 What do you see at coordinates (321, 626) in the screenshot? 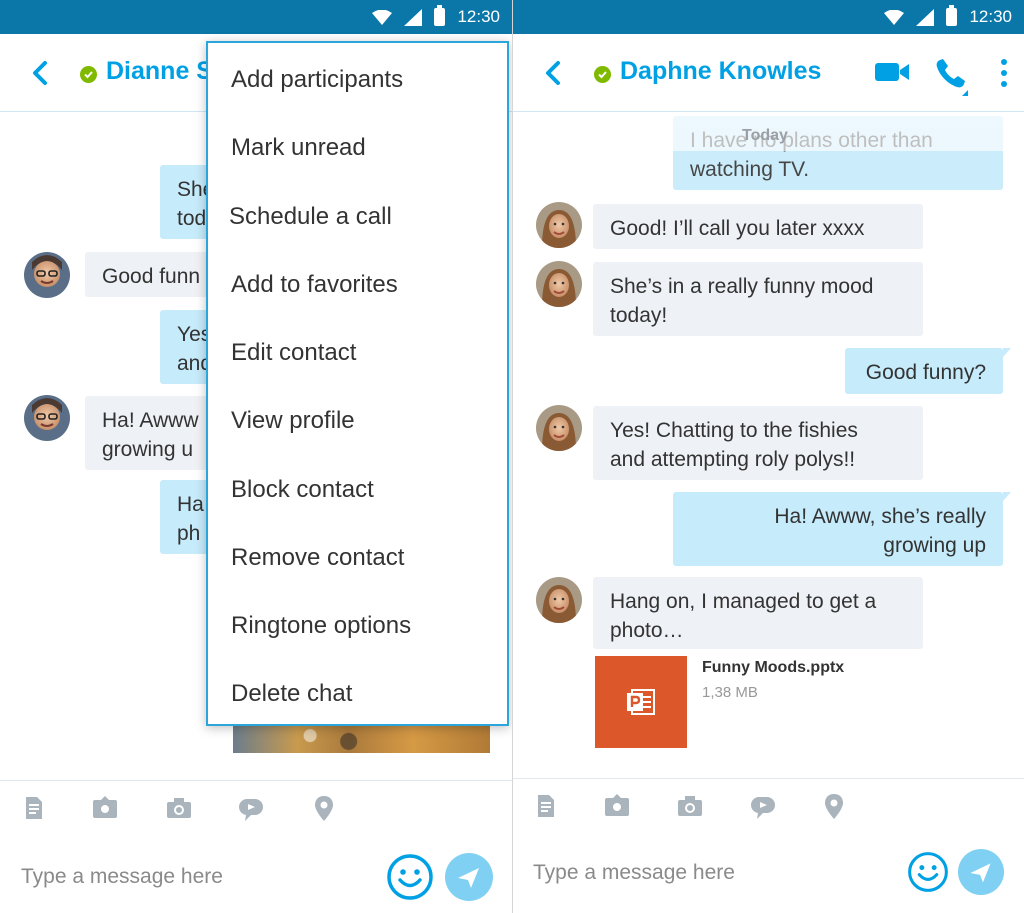
I see `menu-item-ringtone-options: Ringtone options` at bounding box center [321, 626].